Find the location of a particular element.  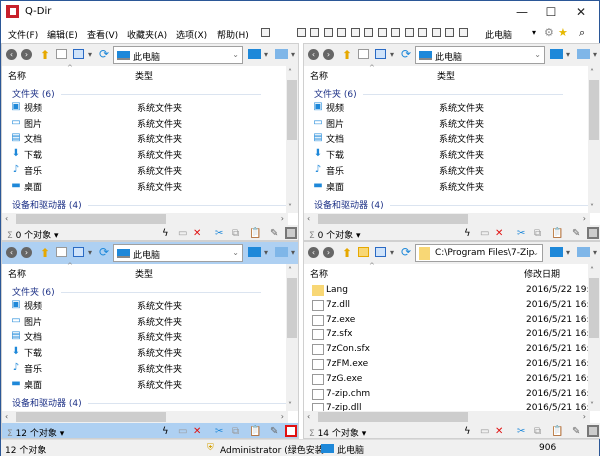

computer-view-icon is located at coordinates (281, 252).